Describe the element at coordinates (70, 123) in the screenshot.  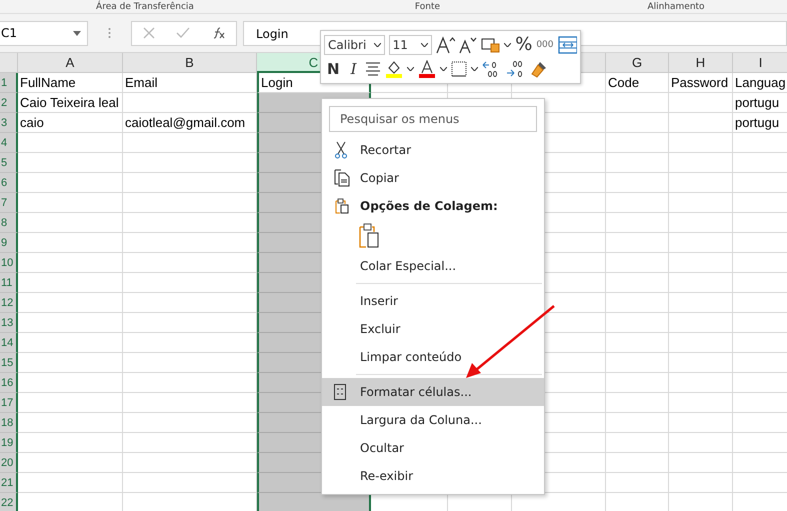
I see `table-cell: caio` at that location.